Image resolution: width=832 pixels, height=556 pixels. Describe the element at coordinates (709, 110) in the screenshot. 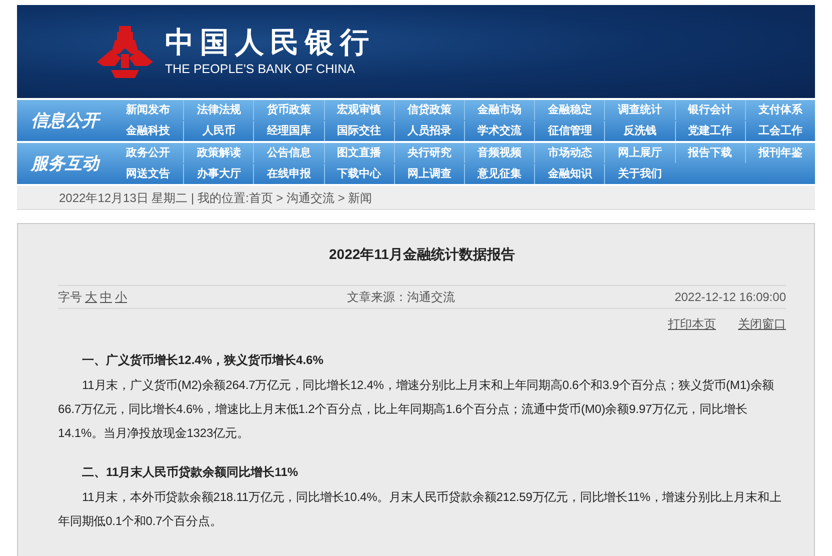

I see `nav-link: 银行会计` at that location.